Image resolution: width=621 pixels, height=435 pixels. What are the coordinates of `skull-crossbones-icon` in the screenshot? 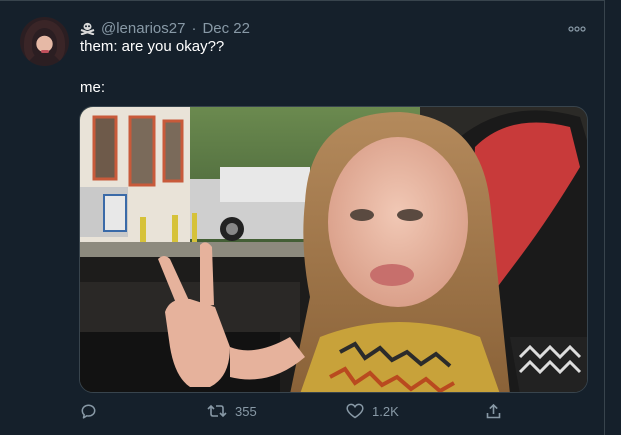 It's located at (87, 28).